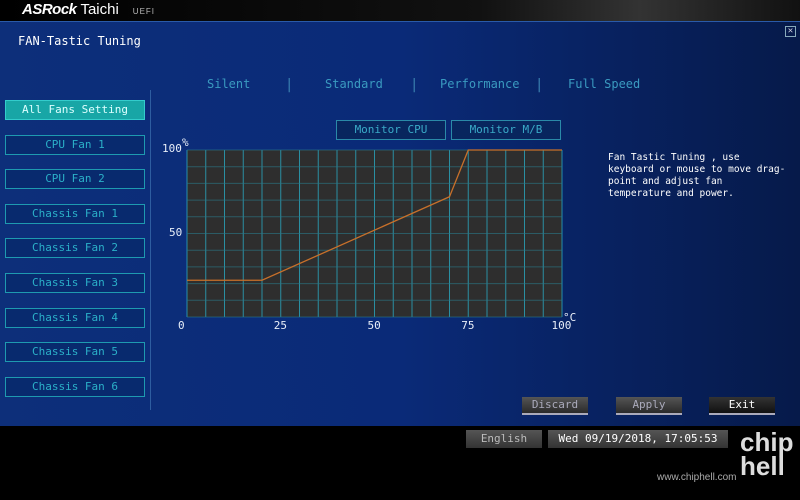 Image resolution: width=800 pixels, height=500 pixels. Describe the element at coordinates (400, 463) in the screenshot. I see `footer-bar: English Wed 09/19/2018, 17:05:53` at that location.